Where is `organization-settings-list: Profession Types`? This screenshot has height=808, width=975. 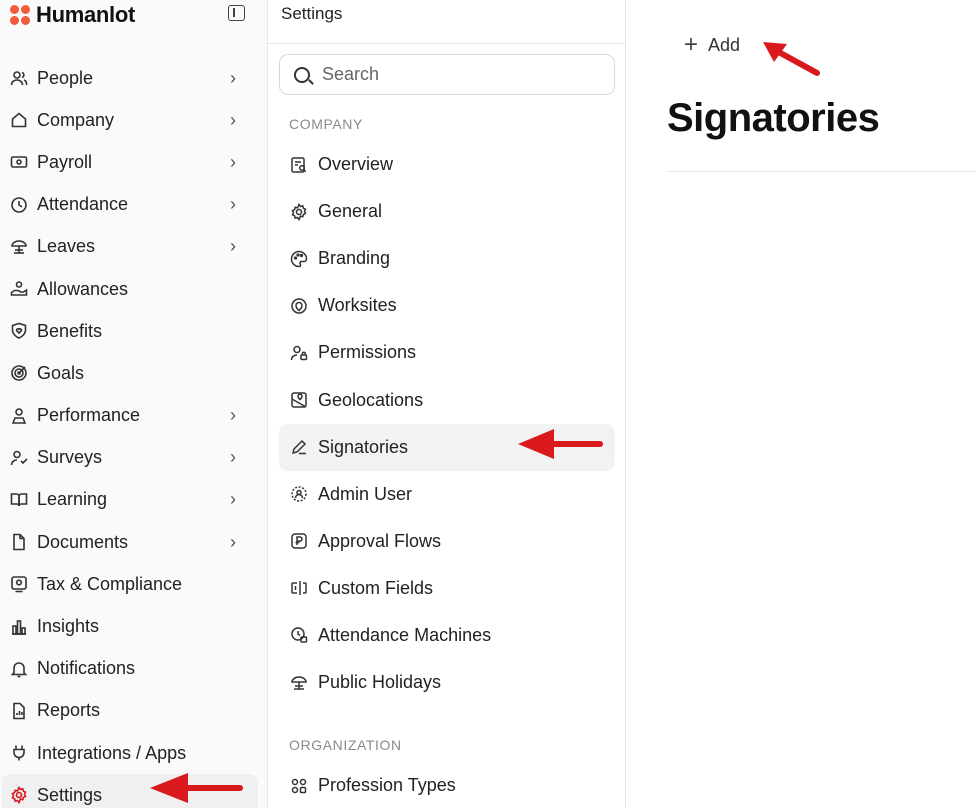
organization-settings-list: Profession Types is located at coordinates (447, 785).